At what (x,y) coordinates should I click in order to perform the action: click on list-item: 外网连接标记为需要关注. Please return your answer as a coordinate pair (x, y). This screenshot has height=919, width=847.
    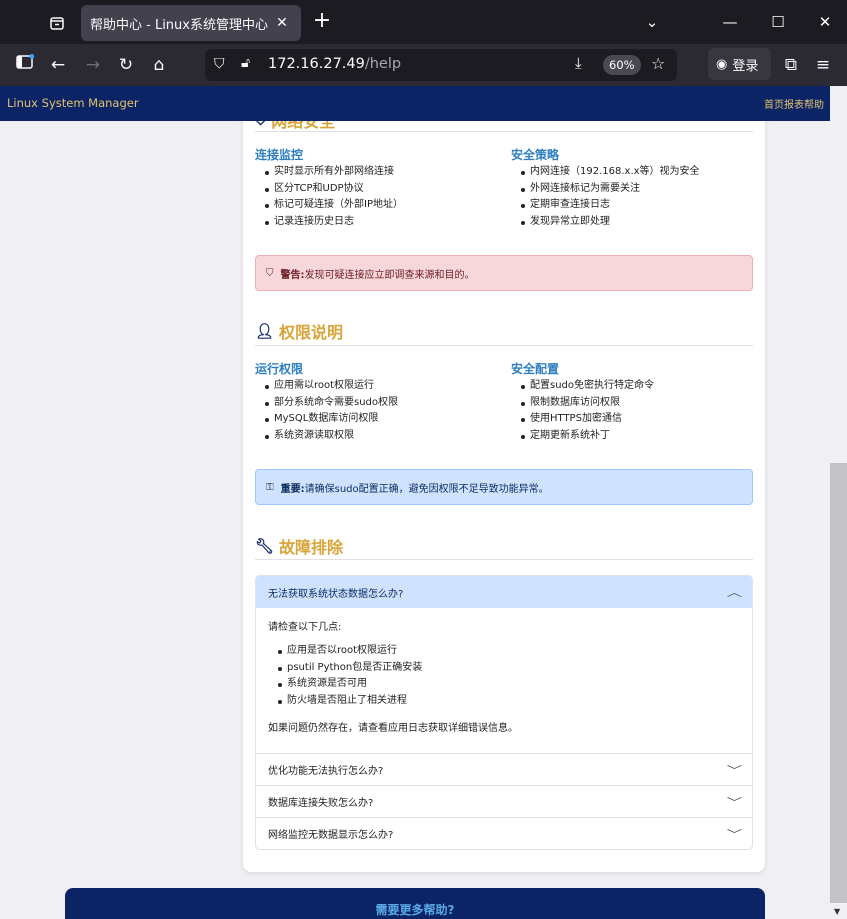
    Looking at the image, I should click on (609, 189).